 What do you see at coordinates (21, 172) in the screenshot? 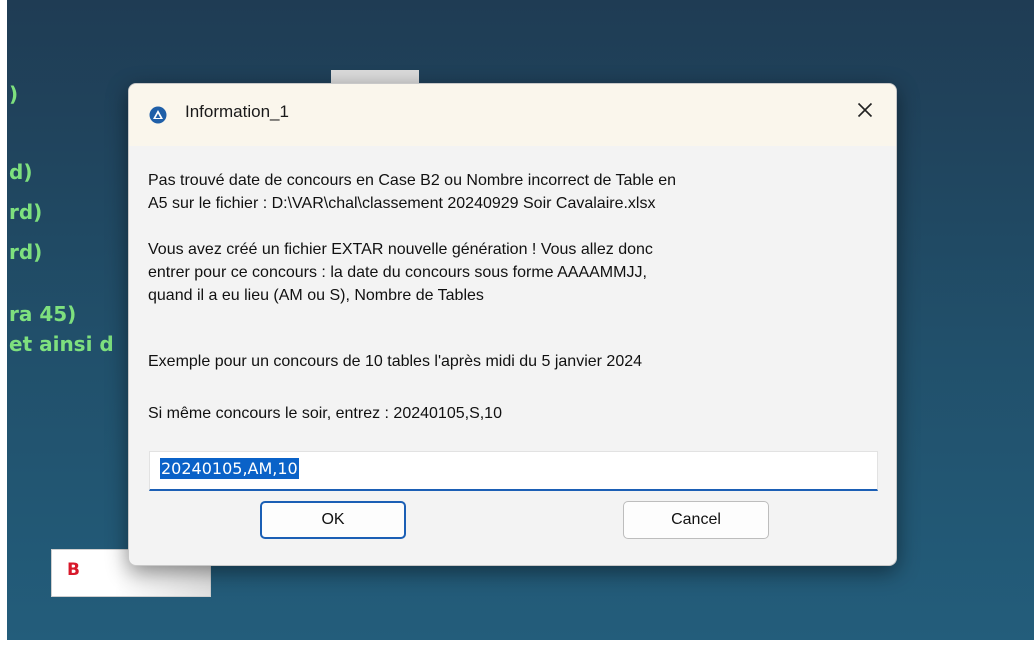
I see `background-text-line: d)` at bounding box center [21, 172].